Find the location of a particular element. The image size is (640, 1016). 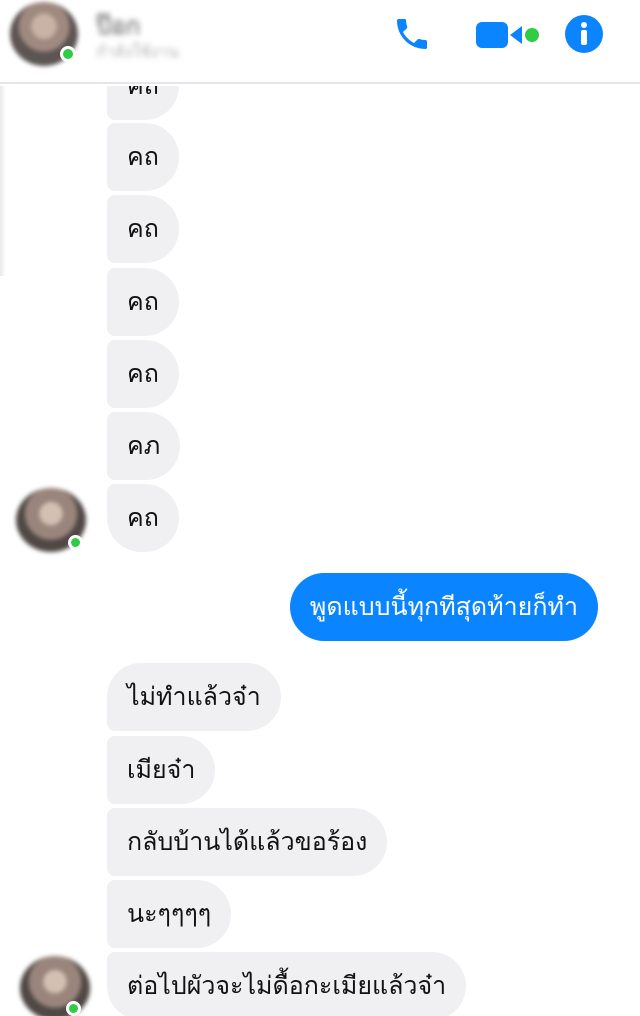

phone-icon is located at coordinates (412, 34).